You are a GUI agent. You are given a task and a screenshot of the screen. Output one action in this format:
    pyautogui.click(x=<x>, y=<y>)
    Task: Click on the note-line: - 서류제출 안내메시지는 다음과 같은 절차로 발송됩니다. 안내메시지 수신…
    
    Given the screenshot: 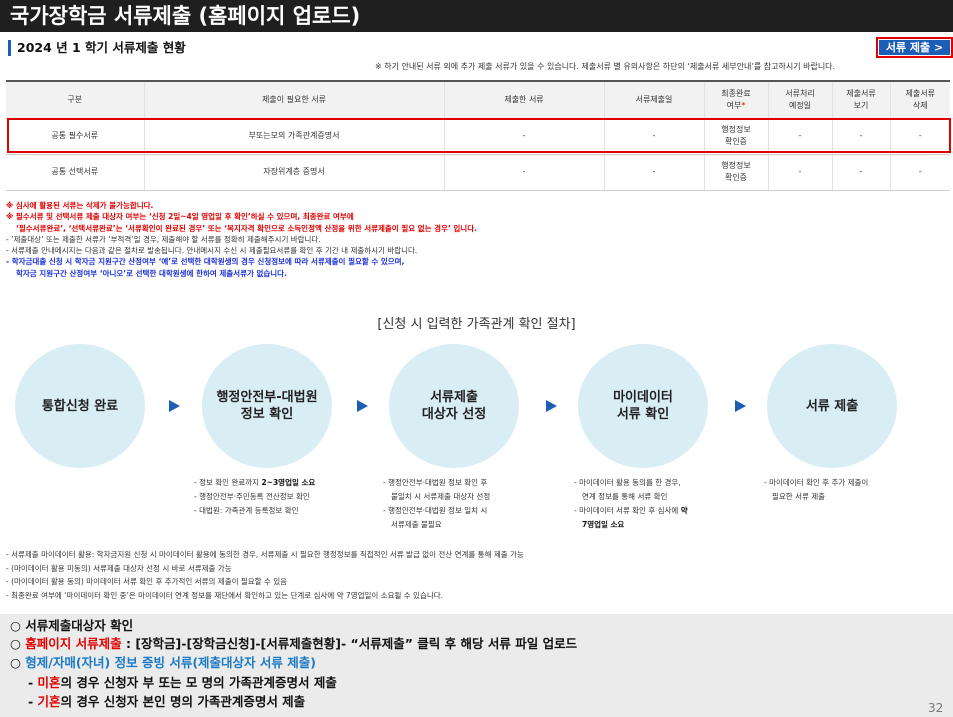 What is the action you would take?
    pyautogui.click(x=212, y=251)
    